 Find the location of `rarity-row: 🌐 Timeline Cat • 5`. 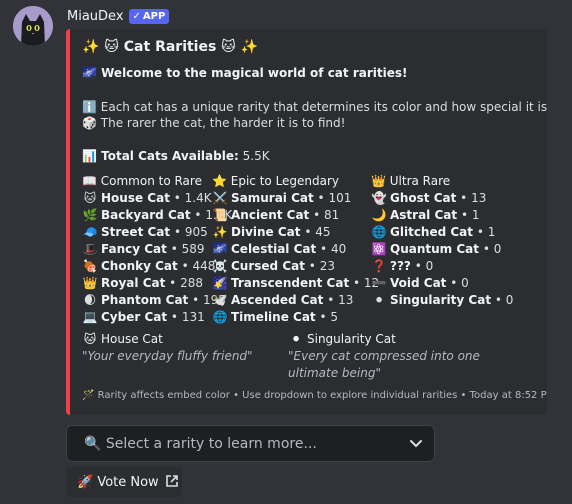

rarity-row: 🌐 Timeline Cat • 5 is located at coordinates (275, 317).